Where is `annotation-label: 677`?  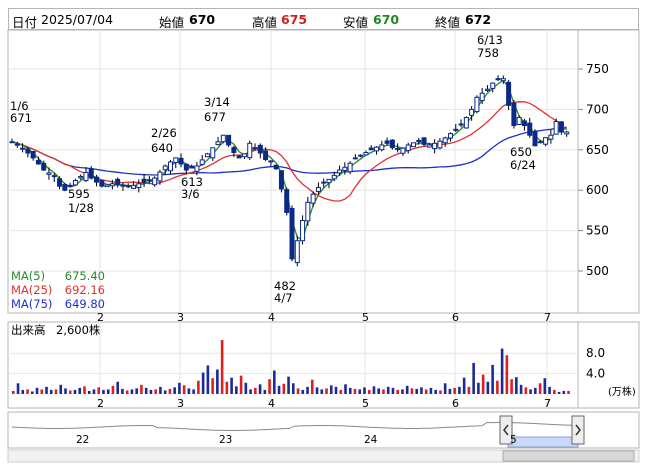
annotation-label: 677 is located at coordinates (215, 117).